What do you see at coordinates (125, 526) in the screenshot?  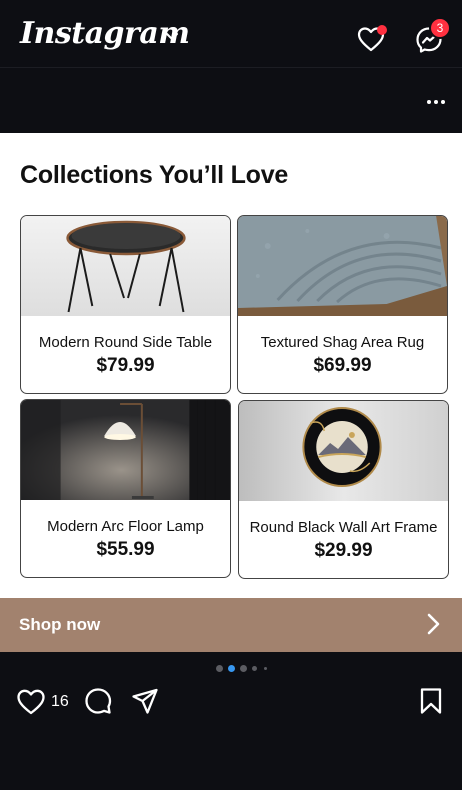 I see `product-name: Modern Arc Floor Lamp` at bounding box center [125, 526].